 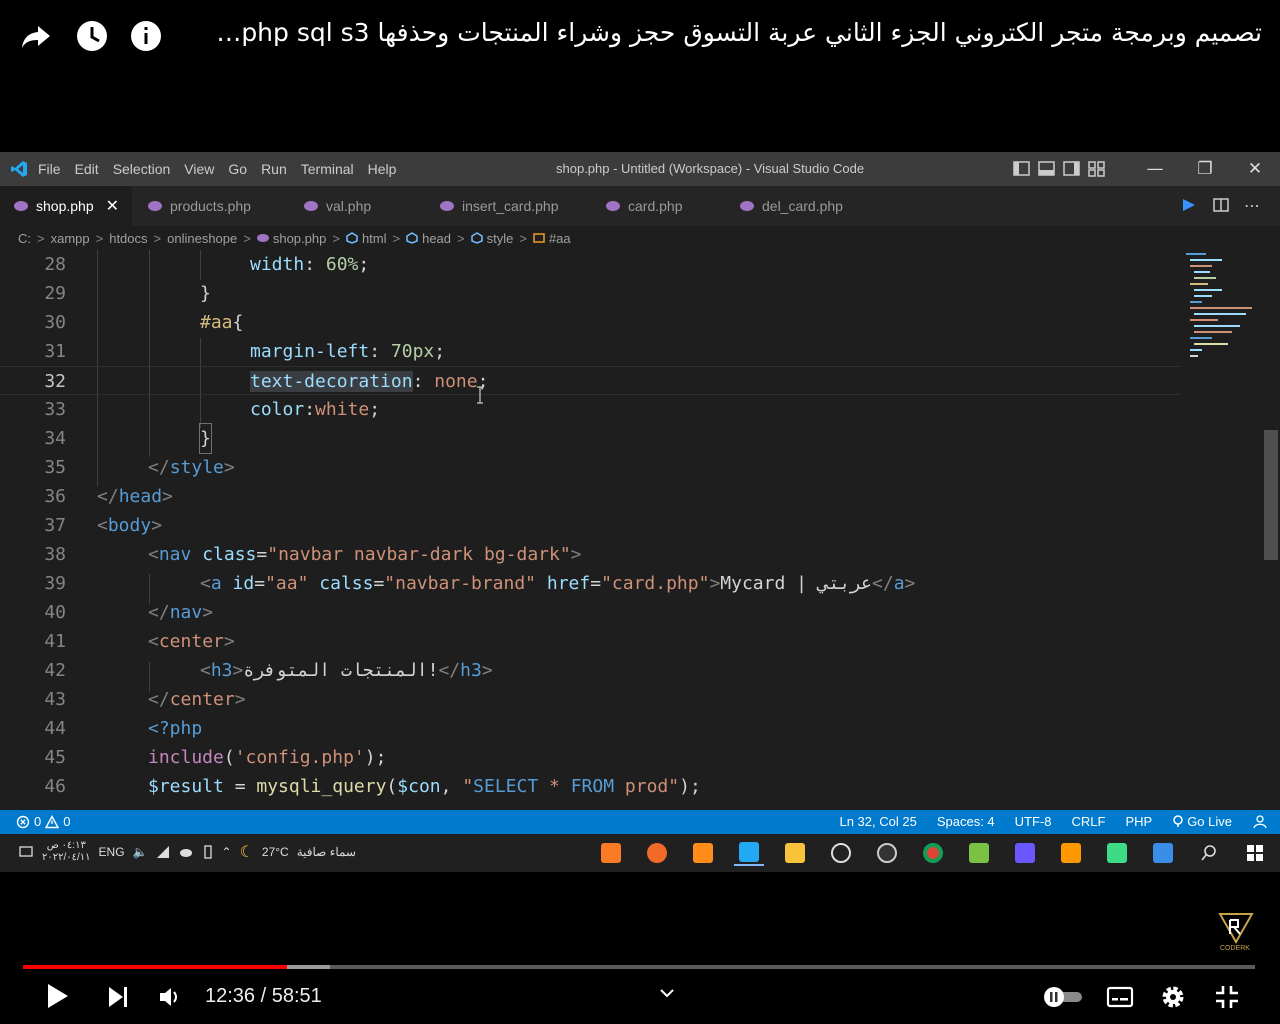 What do you see at coordinates (128, 238) in the screenshot?
I see `breadcrumb-item: htdocs` at bounding box center [128, 238].